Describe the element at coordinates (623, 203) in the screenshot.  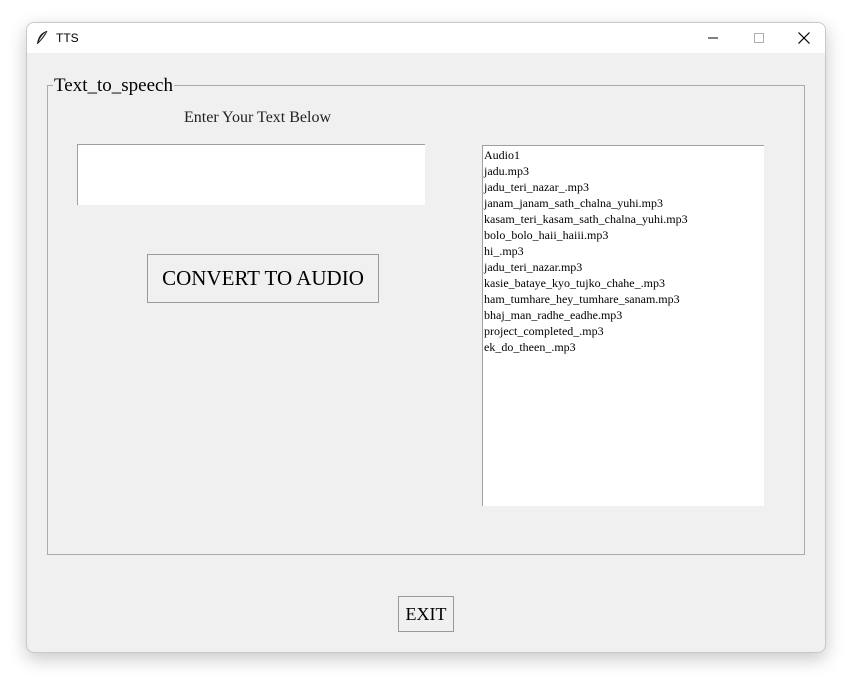
I see `list-item: janam_janam_sath_chalna_yuhi.mp3` at that location.